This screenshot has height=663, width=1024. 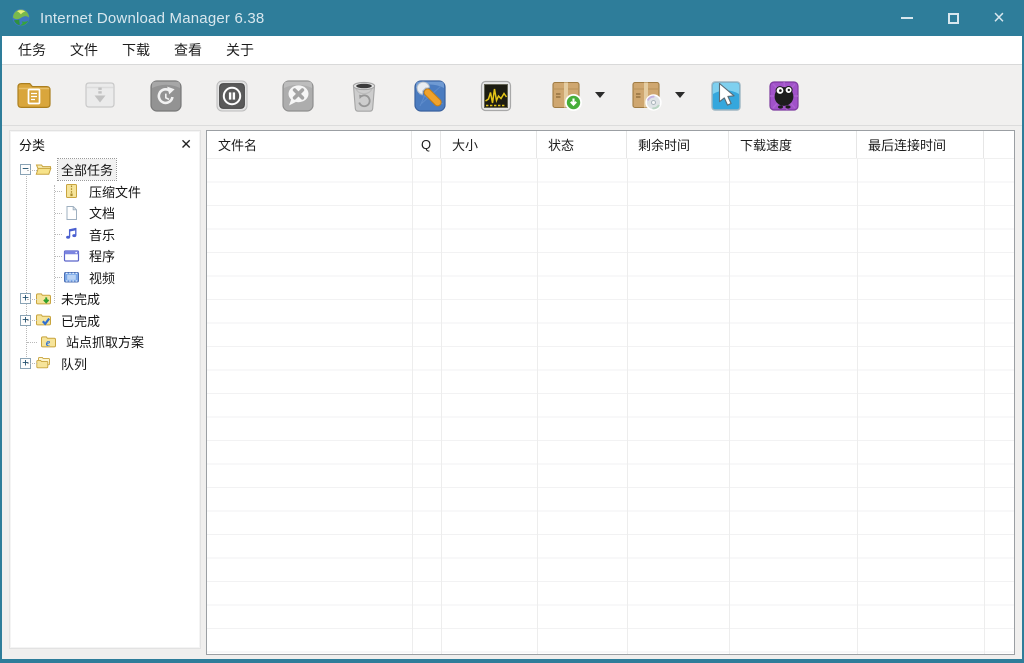 What do you see at coordinates (105, 321) in the screenshot?
I see `tree-item-finished: + 已完成` at bounding box center [105, 321].